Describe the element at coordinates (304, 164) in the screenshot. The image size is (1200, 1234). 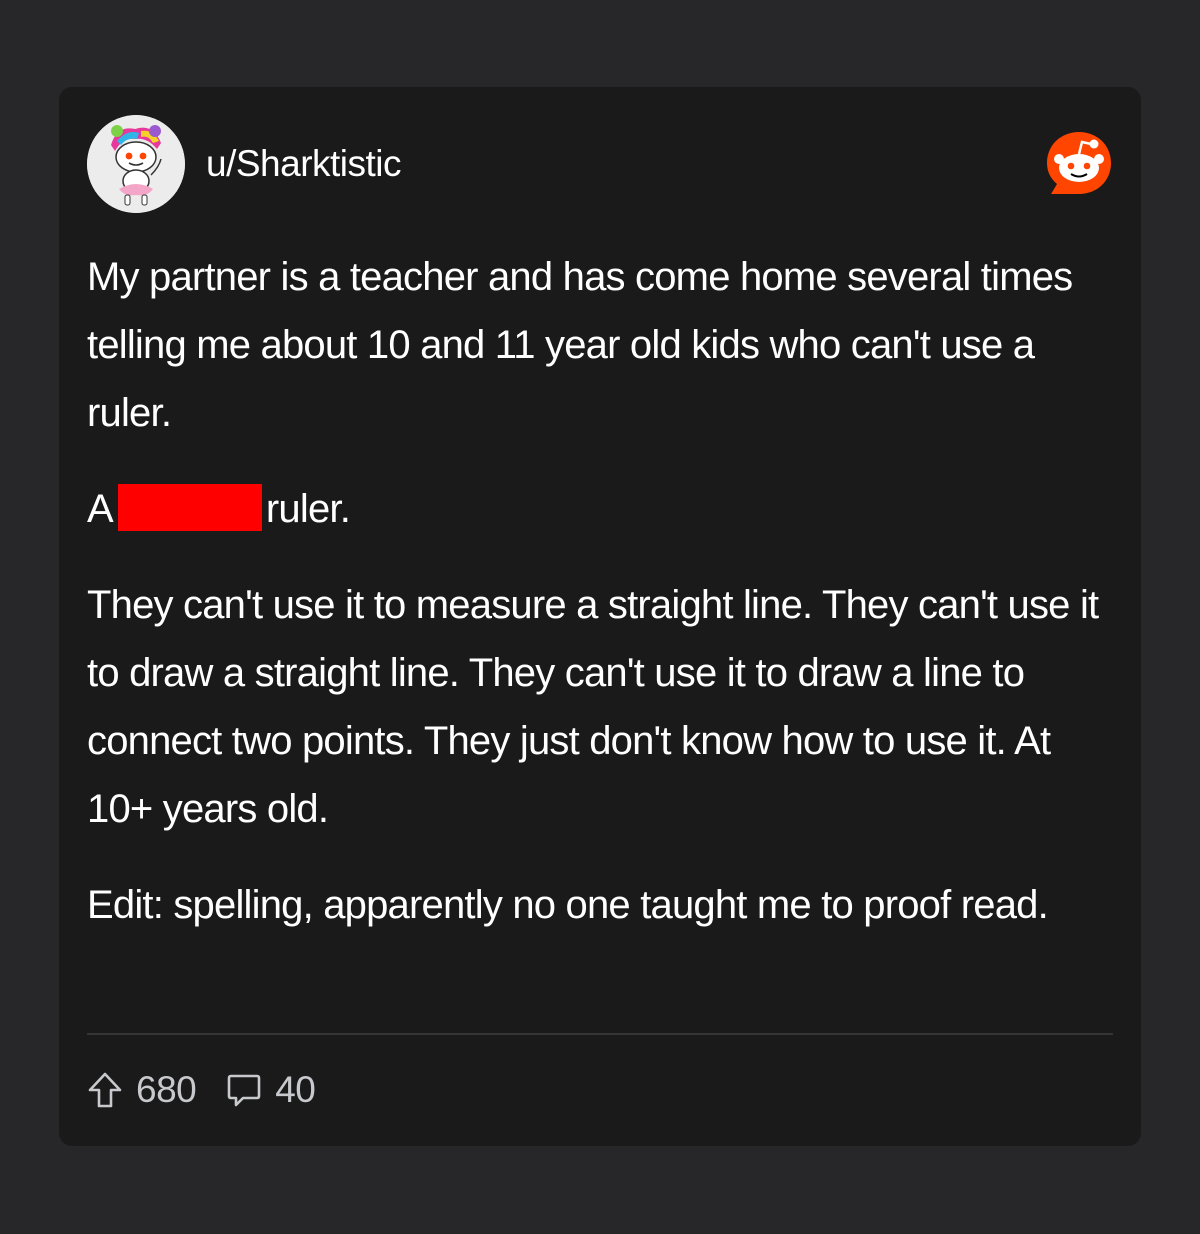
I see `username: u/Sharktistic` at that location.